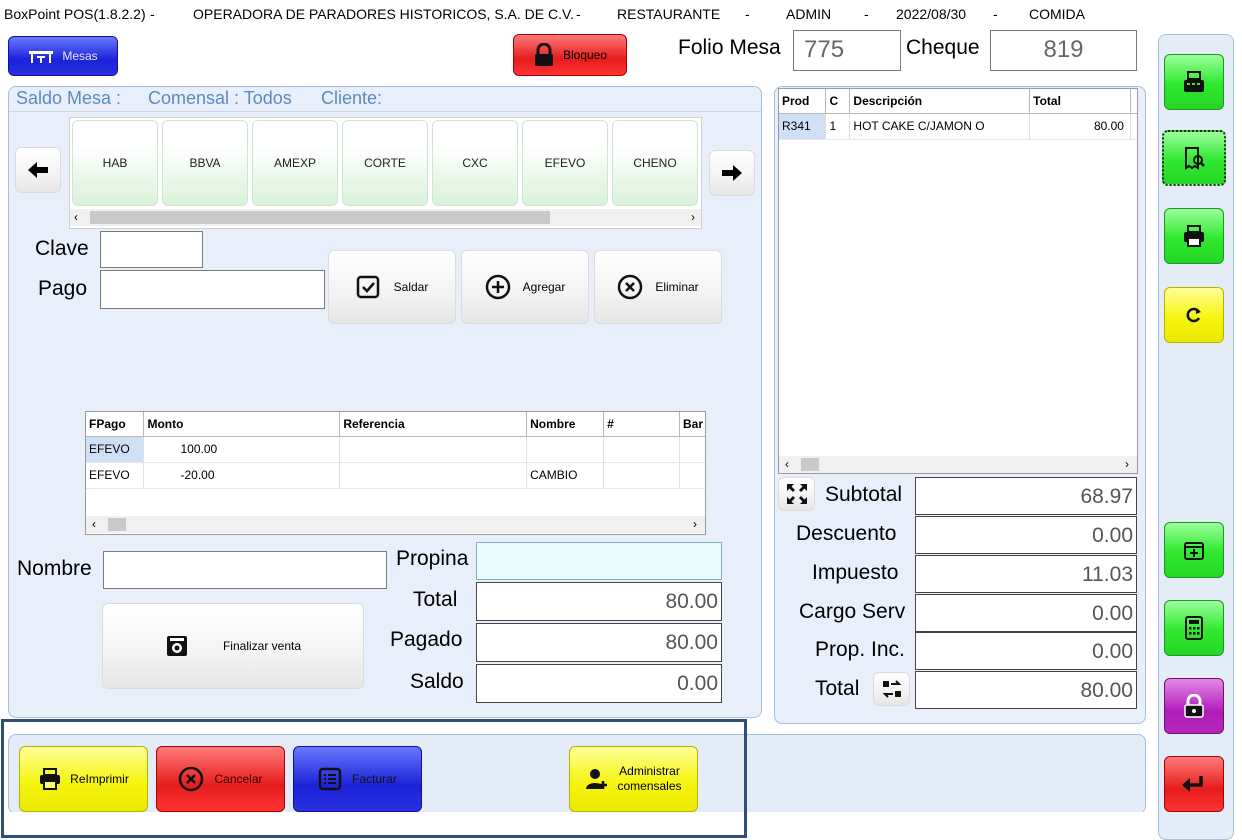  Describe the element at coordinates (838, 126) in the screenshot. I see `table-cell: 1` at that location.